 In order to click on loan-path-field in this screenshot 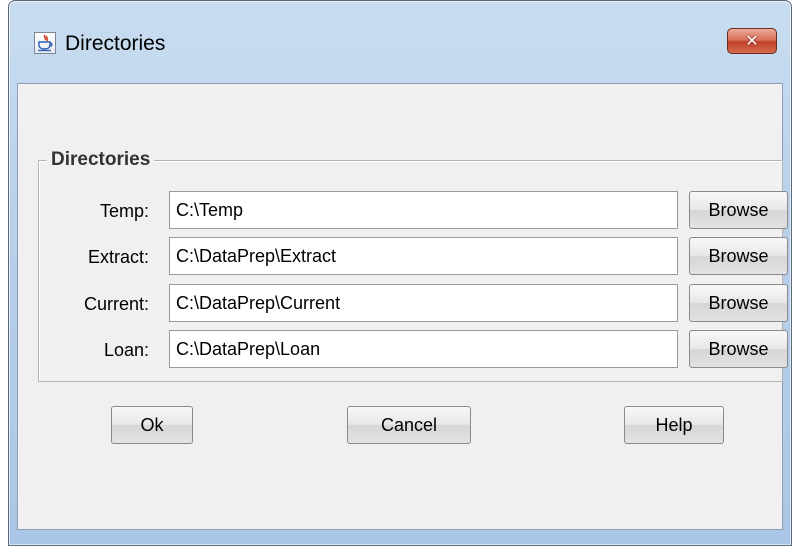, I will do `click(423, 349)`.